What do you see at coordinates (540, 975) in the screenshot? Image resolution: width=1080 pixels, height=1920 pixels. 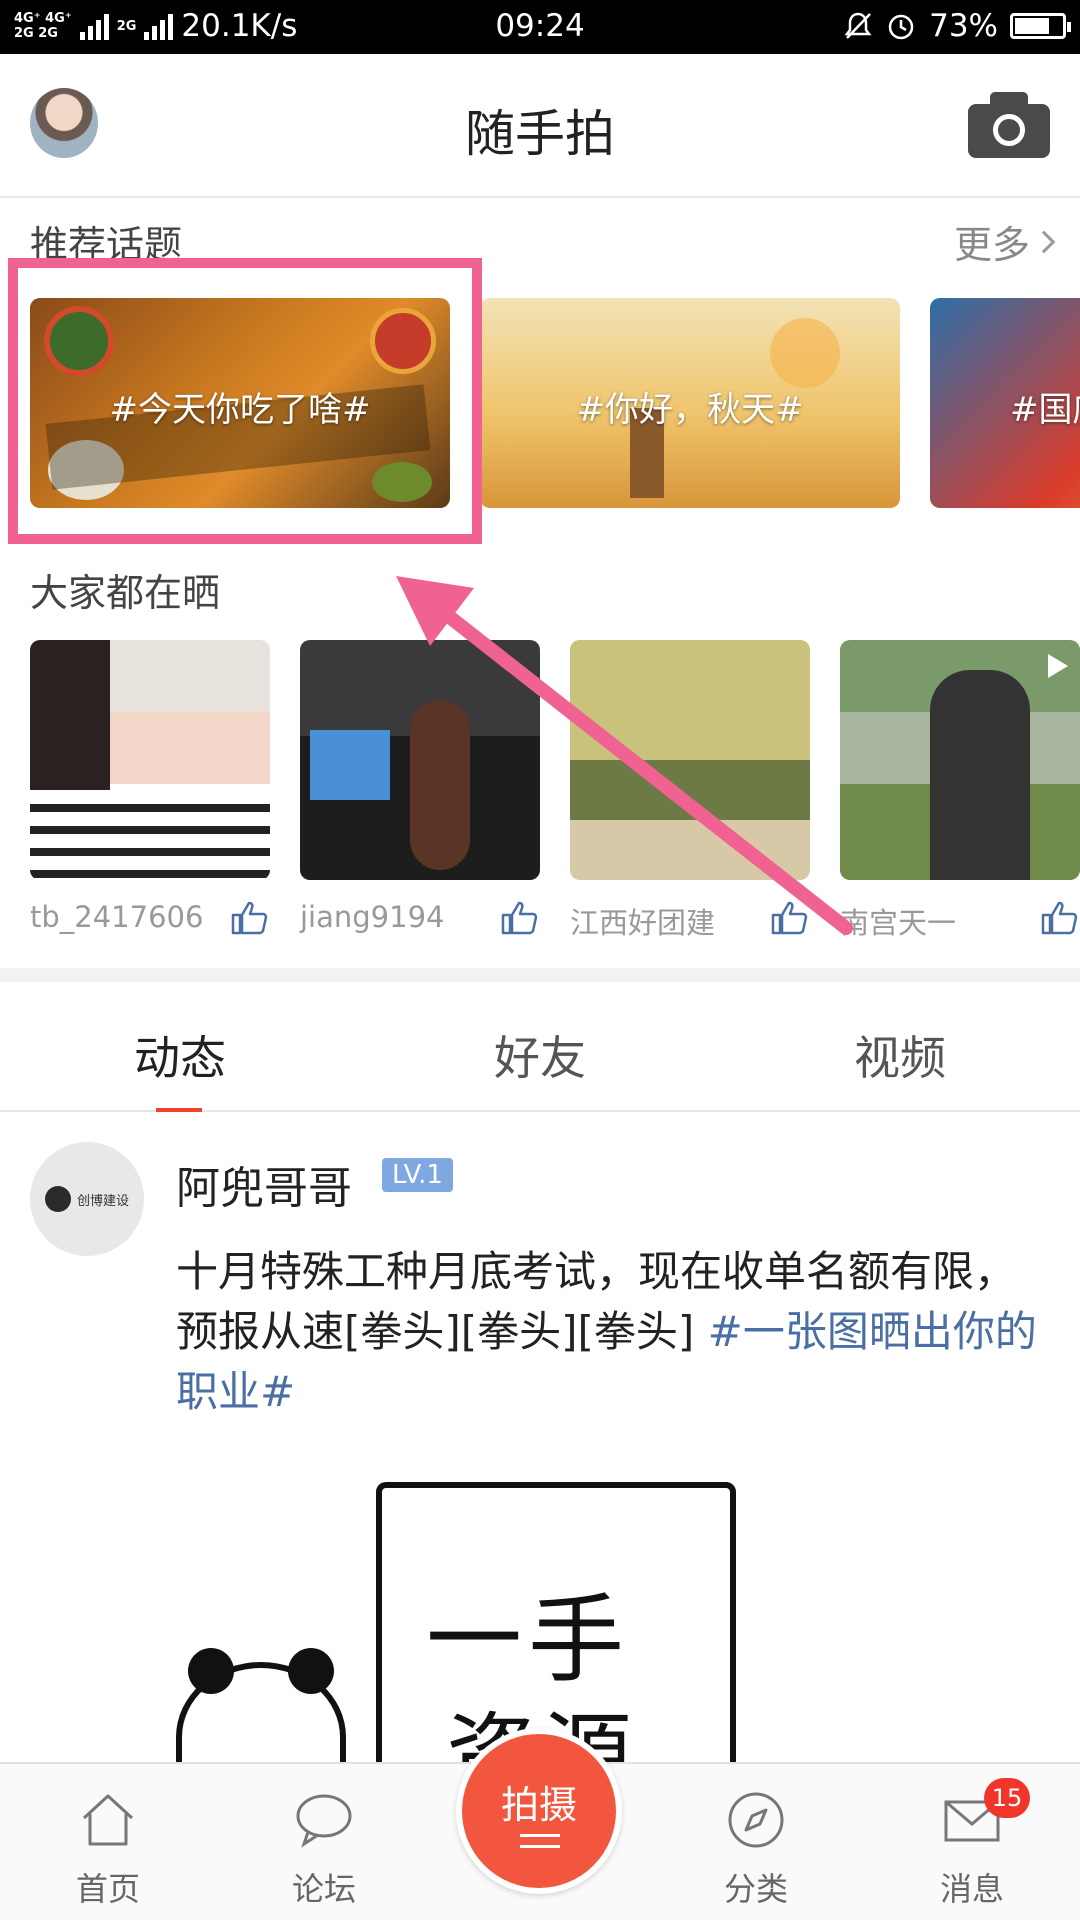 I see `section-divider` at bounding box center [540, 975].